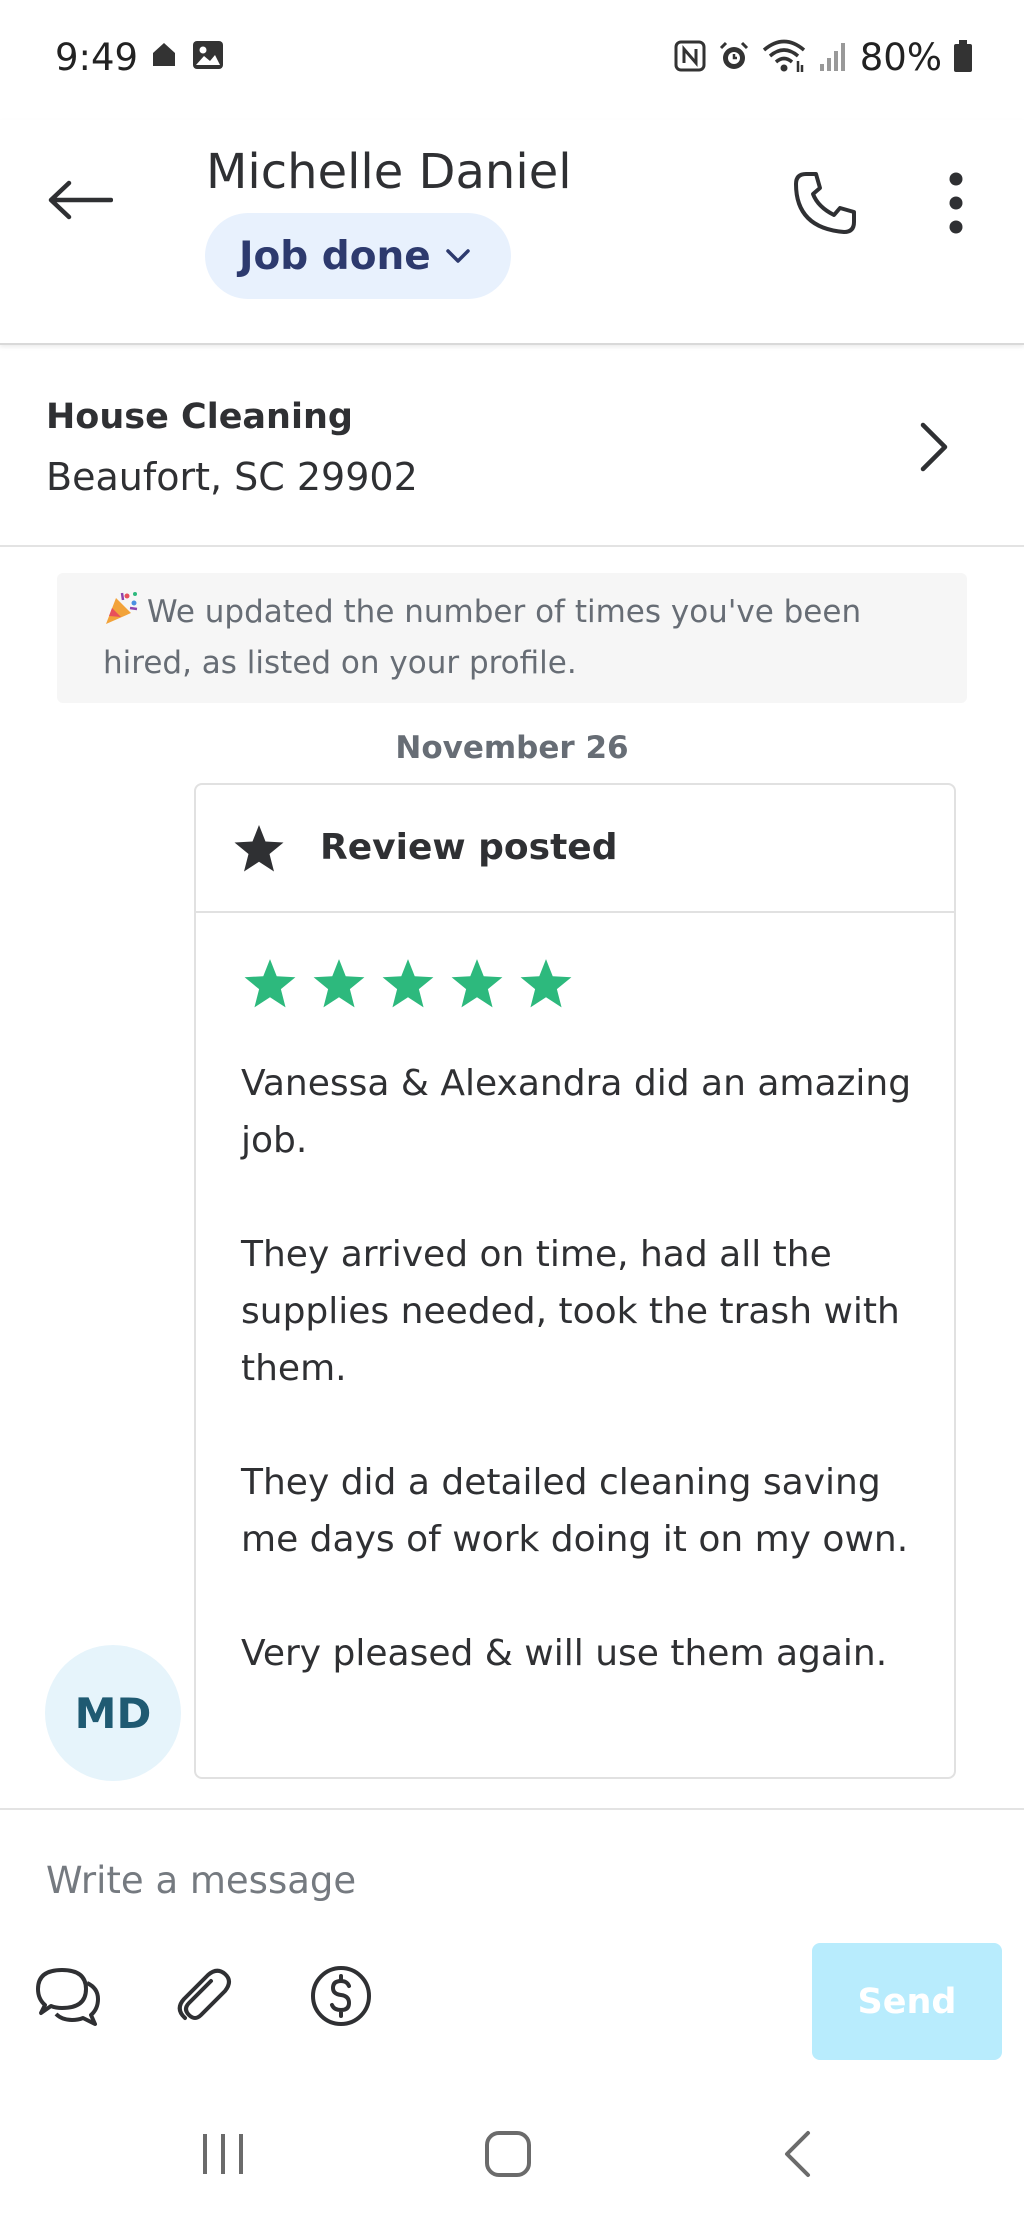 This screenshot has height=2219, width=1024. I want to click on job-status-dropdown: Job done, so click(358, 256).